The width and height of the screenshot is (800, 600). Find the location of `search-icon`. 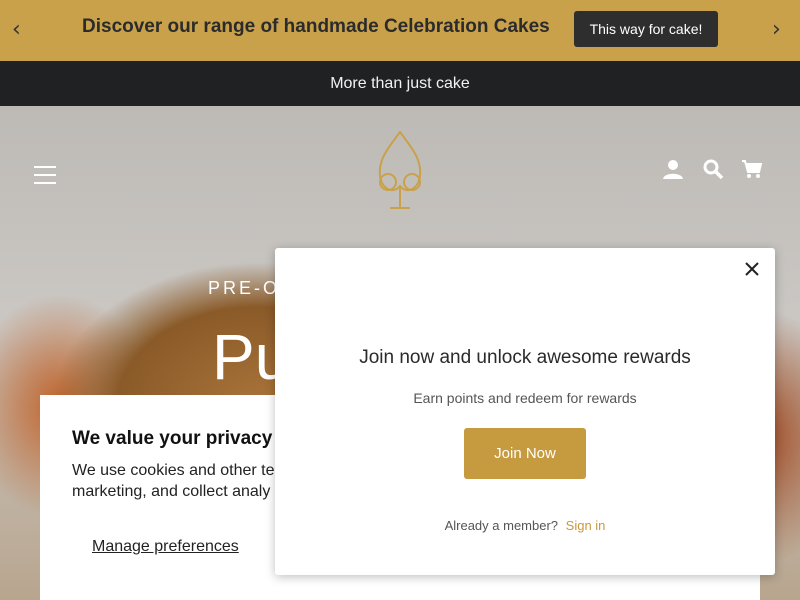

search-icon is located at coordinates (713, 169).